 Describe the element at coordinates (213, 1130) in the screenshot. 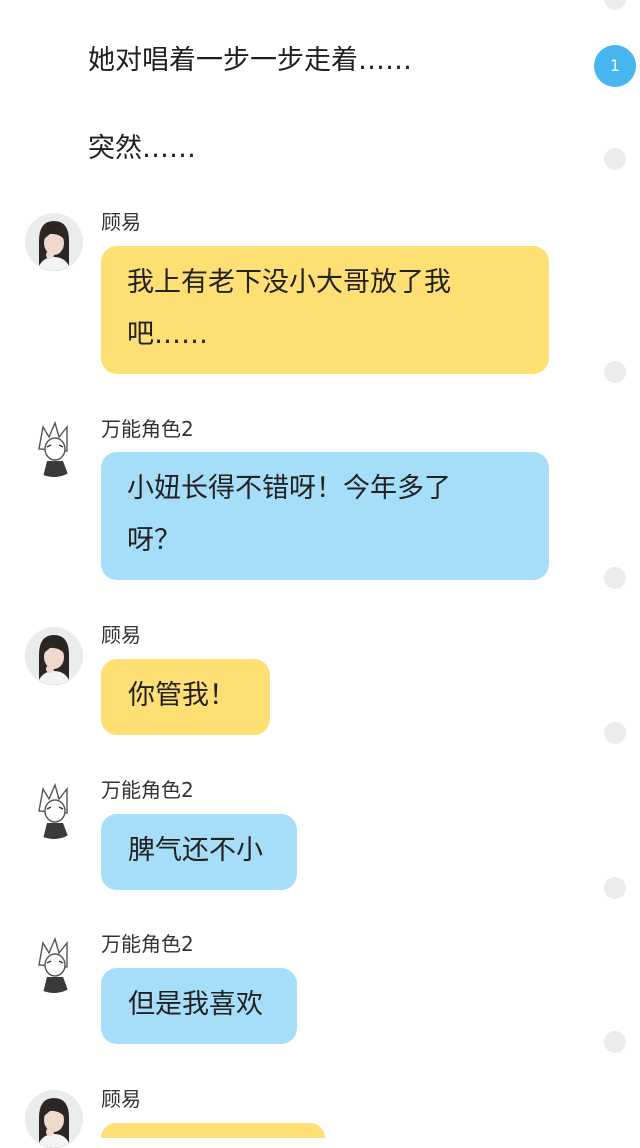

I see `message-bubble` at that location.